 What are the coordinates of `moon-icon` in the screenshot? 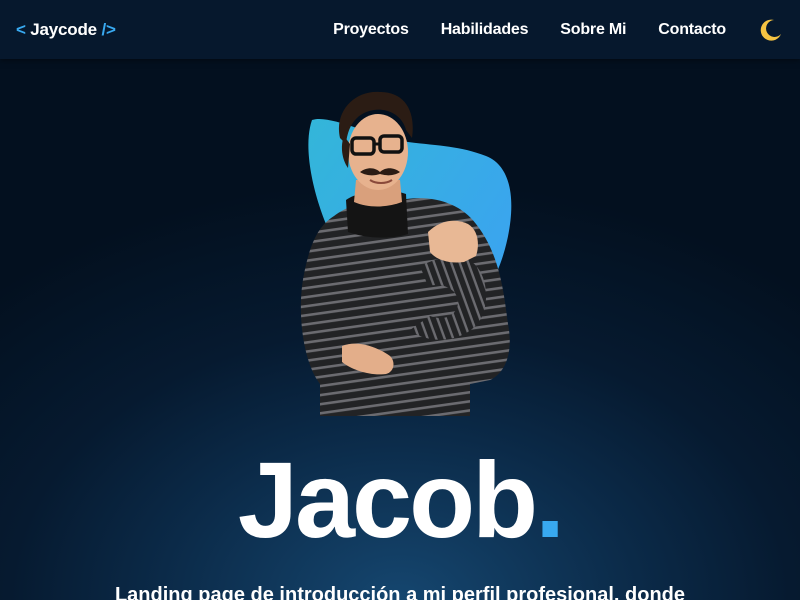 It's located at (770, 30).